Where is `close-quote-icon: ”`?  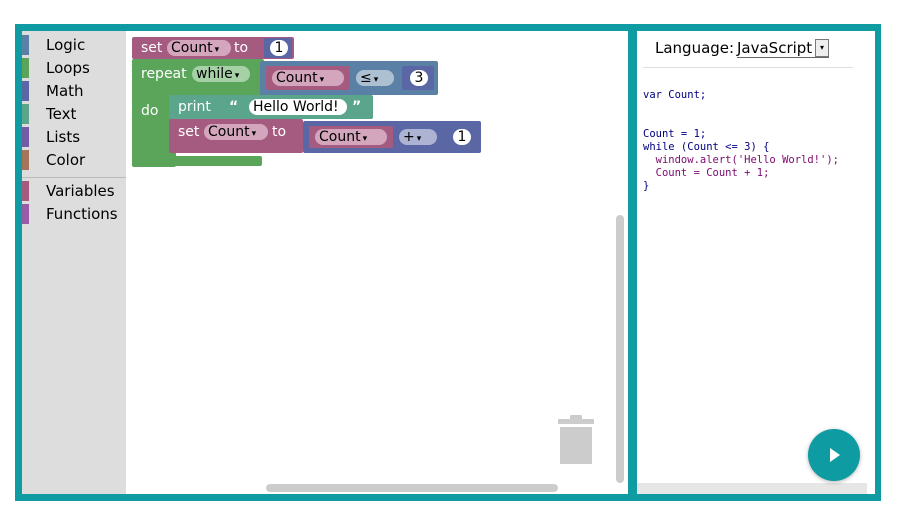 close-quote-icon: ” is located at coordinates (357, 107).